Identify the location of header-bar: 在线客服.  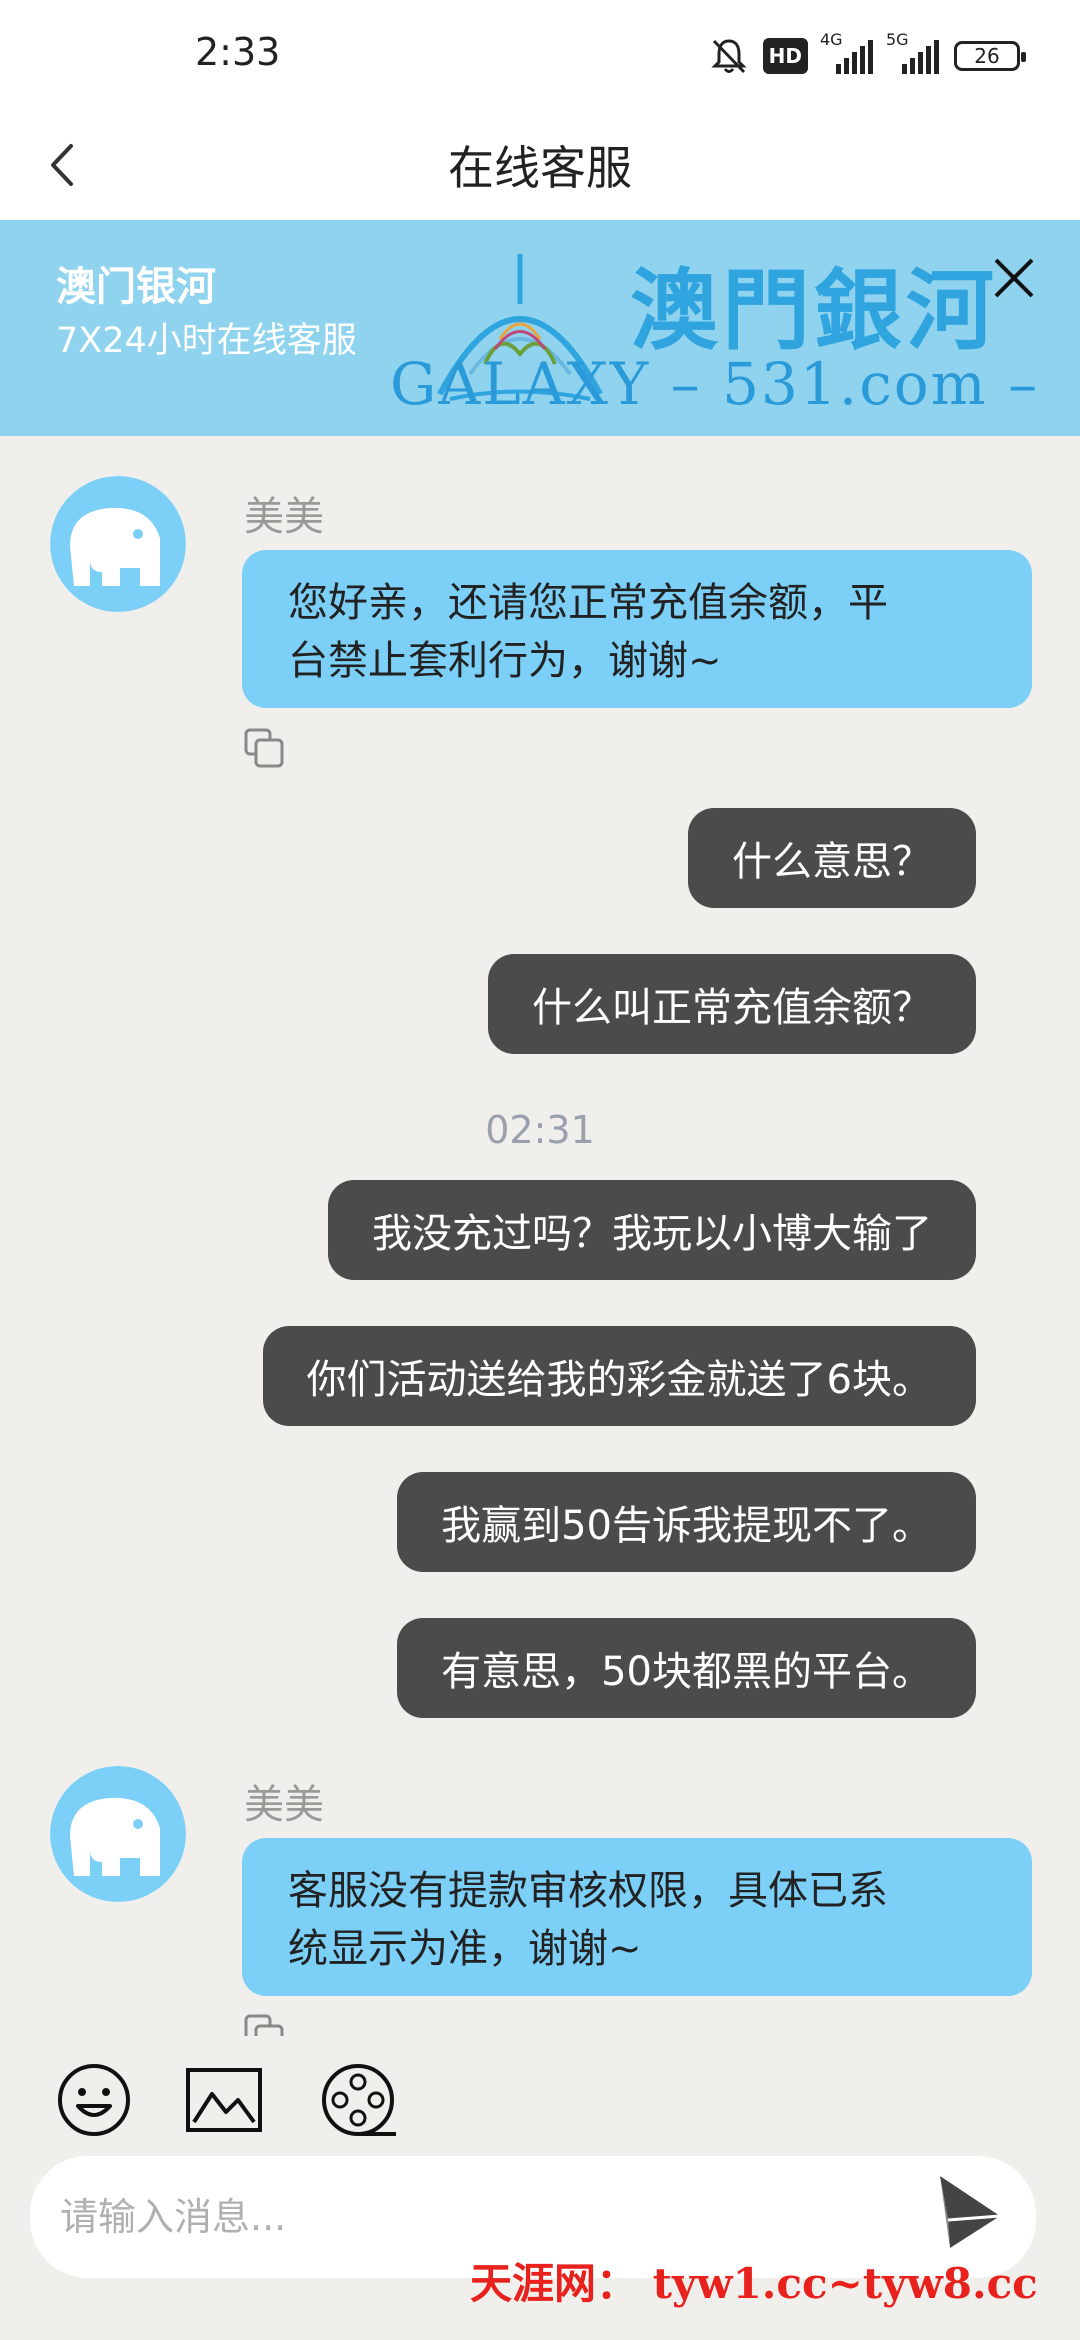
(540, 165).